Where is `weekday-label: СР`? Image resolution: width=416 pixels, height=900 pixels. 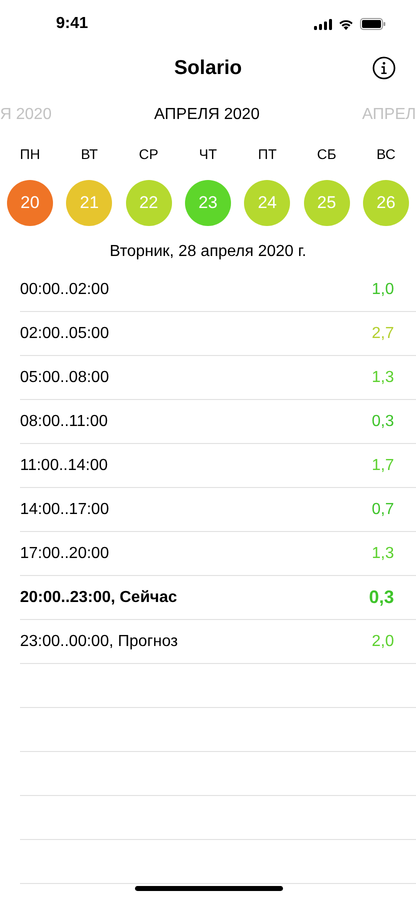
weekday-label: СР is located at coordinates (148, 154).